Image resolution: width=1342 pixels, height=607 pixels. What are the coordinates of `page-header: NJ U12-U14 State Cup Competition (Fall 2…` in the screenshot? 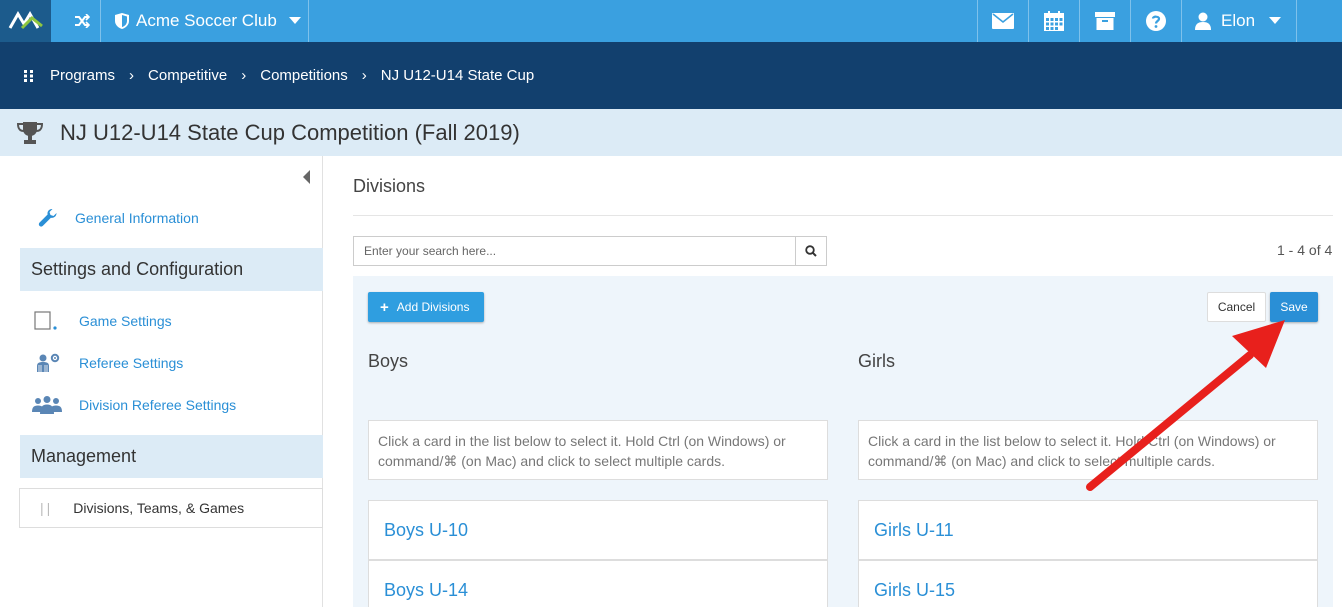 It's located at (671, 132).